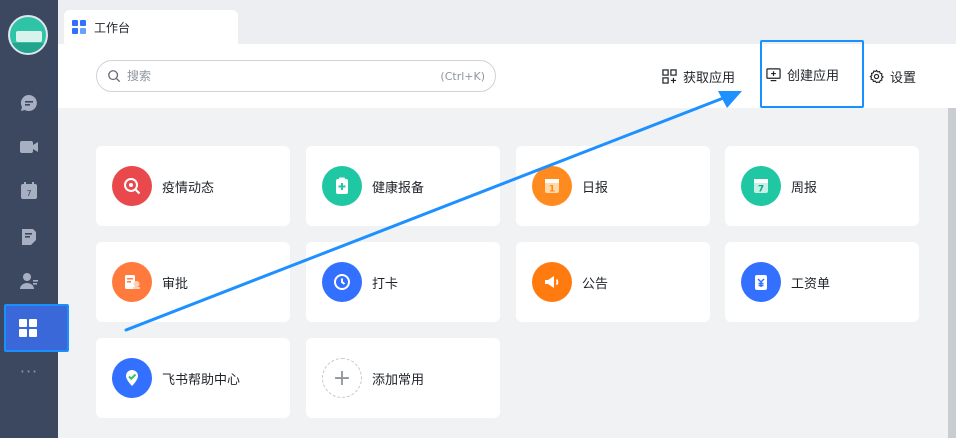  I want to click on app-card-payslip: 工资单, so click(822, 282).